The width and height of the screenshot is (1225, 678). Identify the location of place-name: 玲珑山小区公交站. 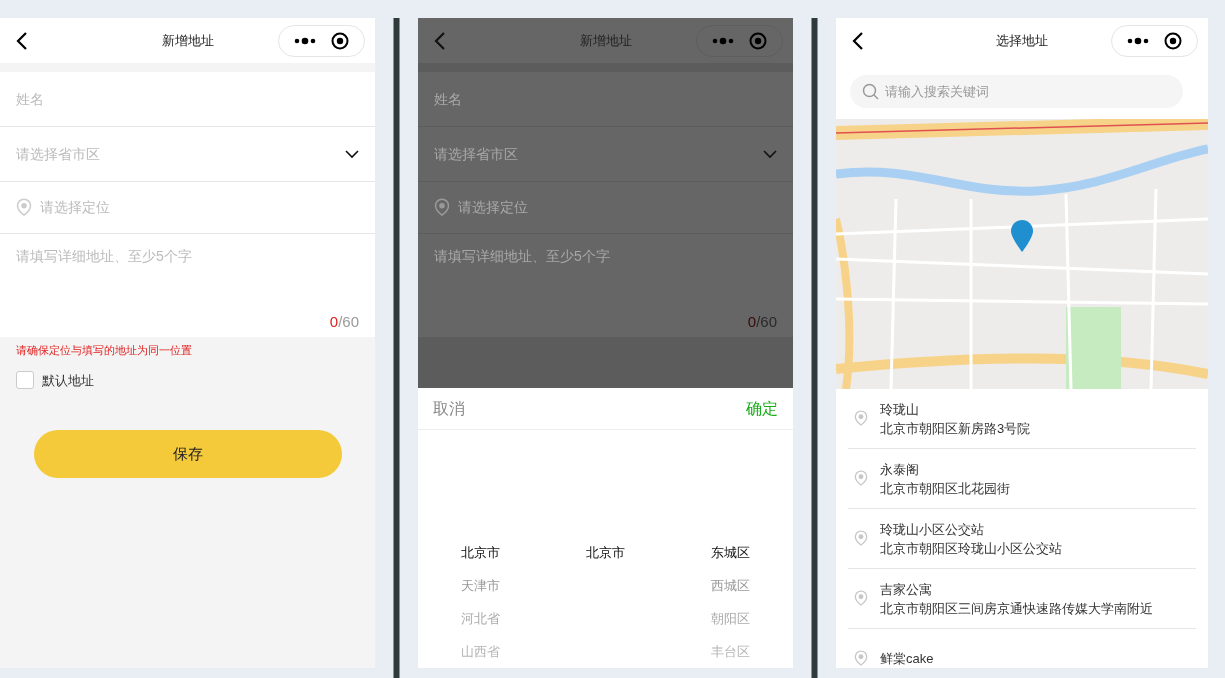
(932, 529).